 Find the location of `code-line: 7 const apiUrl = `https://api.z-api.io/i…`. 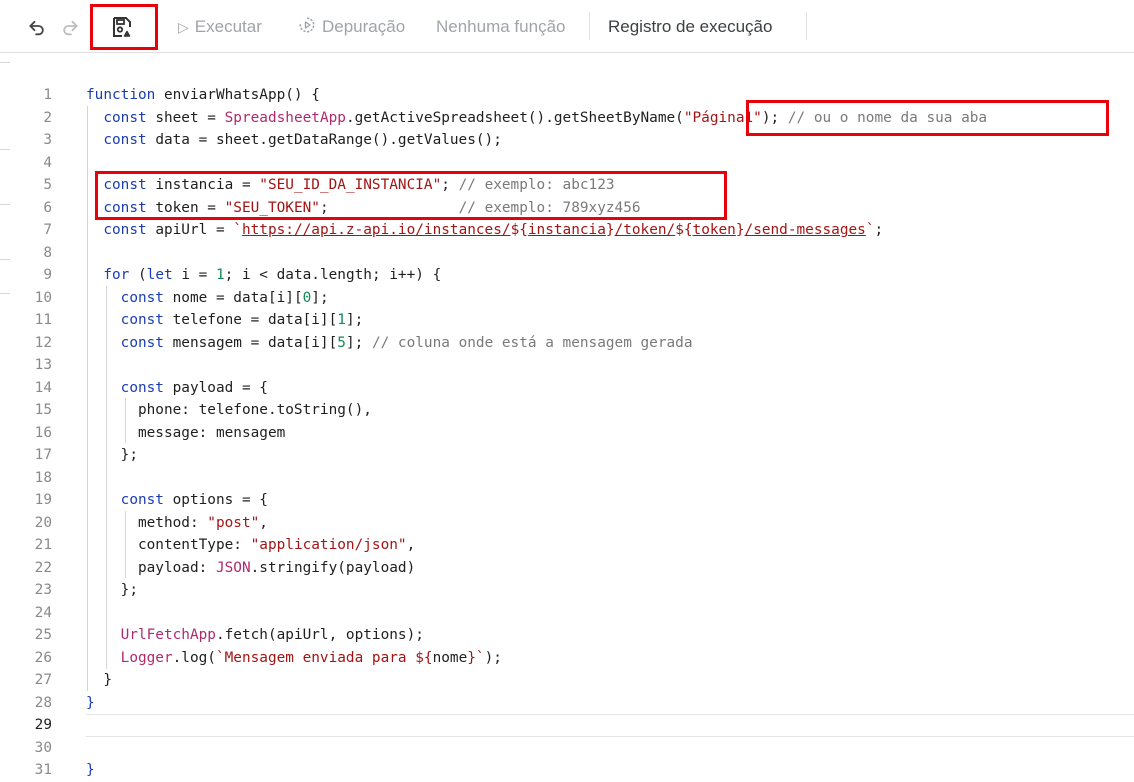

code-line: 7 const apiUrl = `https://api.z-api.io/i… is located at coordinates (463, 230).